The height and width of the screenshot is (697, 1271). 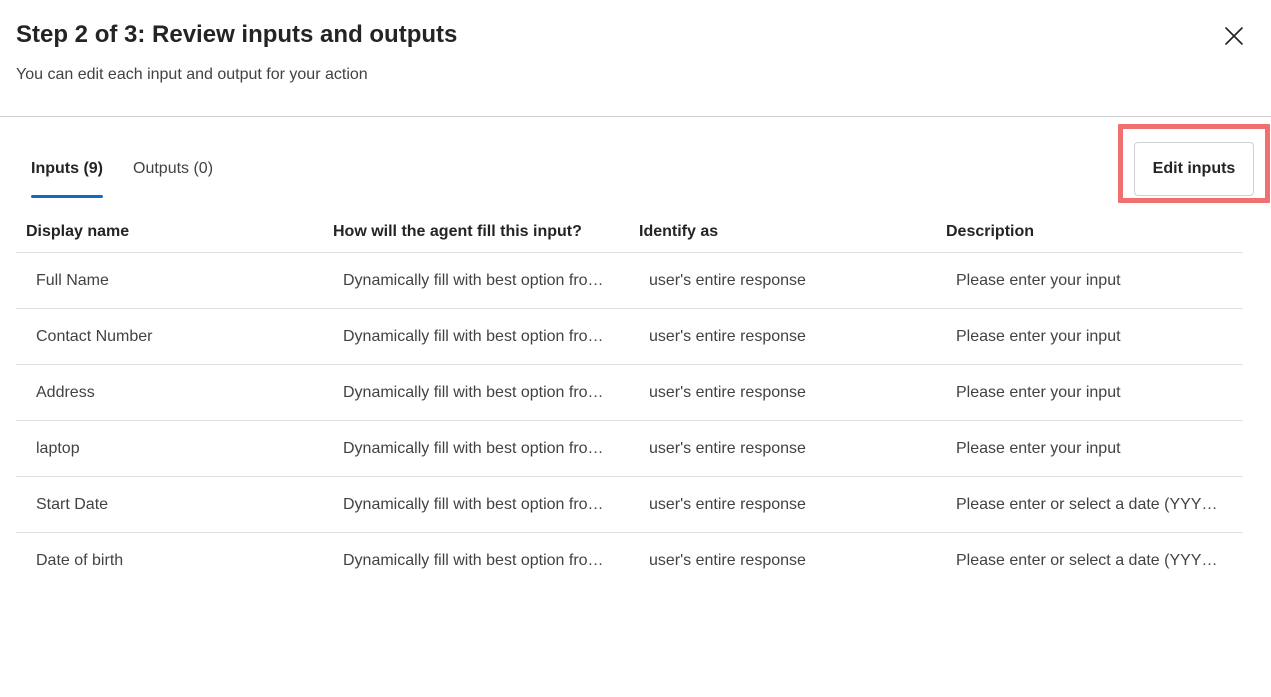 I want to click on tab-inputs: Inputs (9), so click(x=67, y=174).